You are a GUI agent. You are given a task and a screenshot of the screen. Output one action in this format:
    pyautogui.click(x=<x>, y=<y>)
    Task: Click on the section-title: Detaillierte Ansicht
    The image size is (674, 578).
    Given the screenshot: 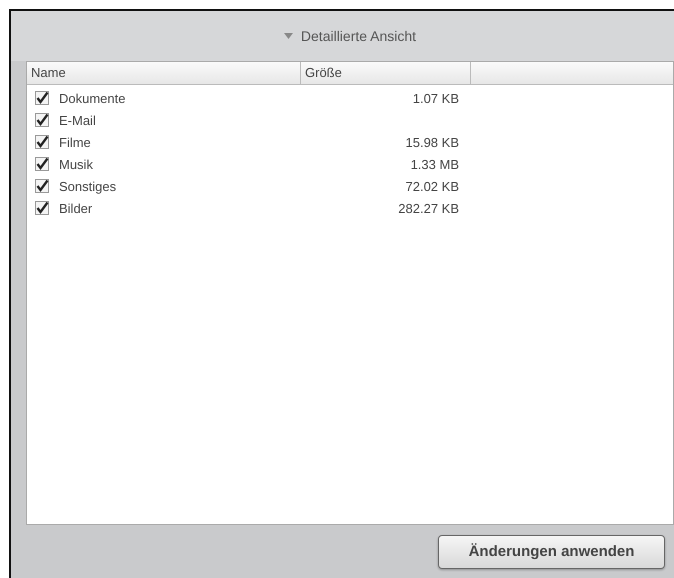 What is the action you would take?
    pyautogui.click(x=358, y=36)
    